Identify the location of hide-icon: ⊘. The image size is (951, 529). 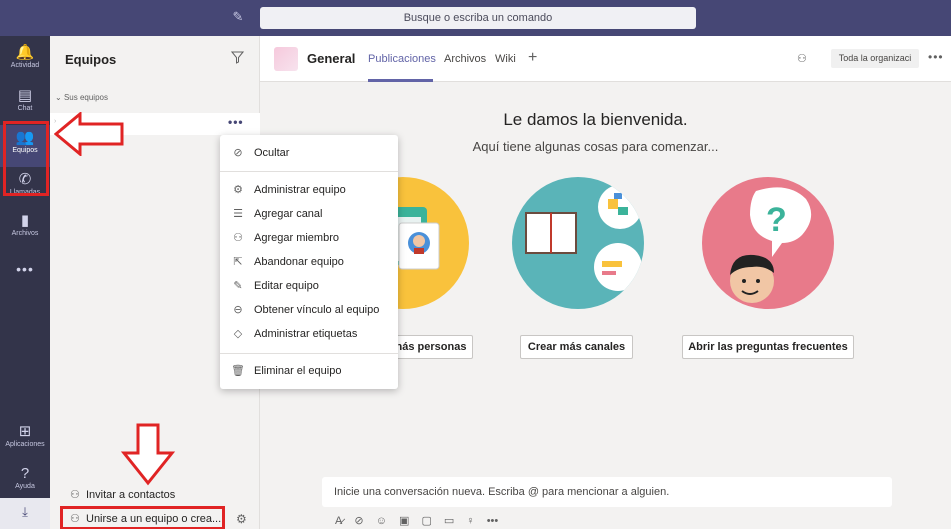
(238, 153).